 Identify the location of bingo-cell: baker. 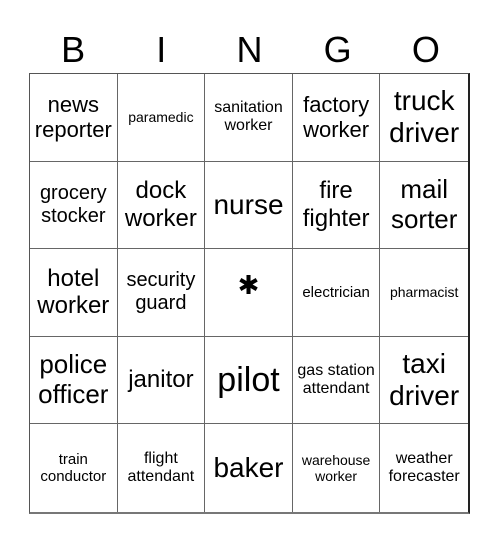
(249, 468).